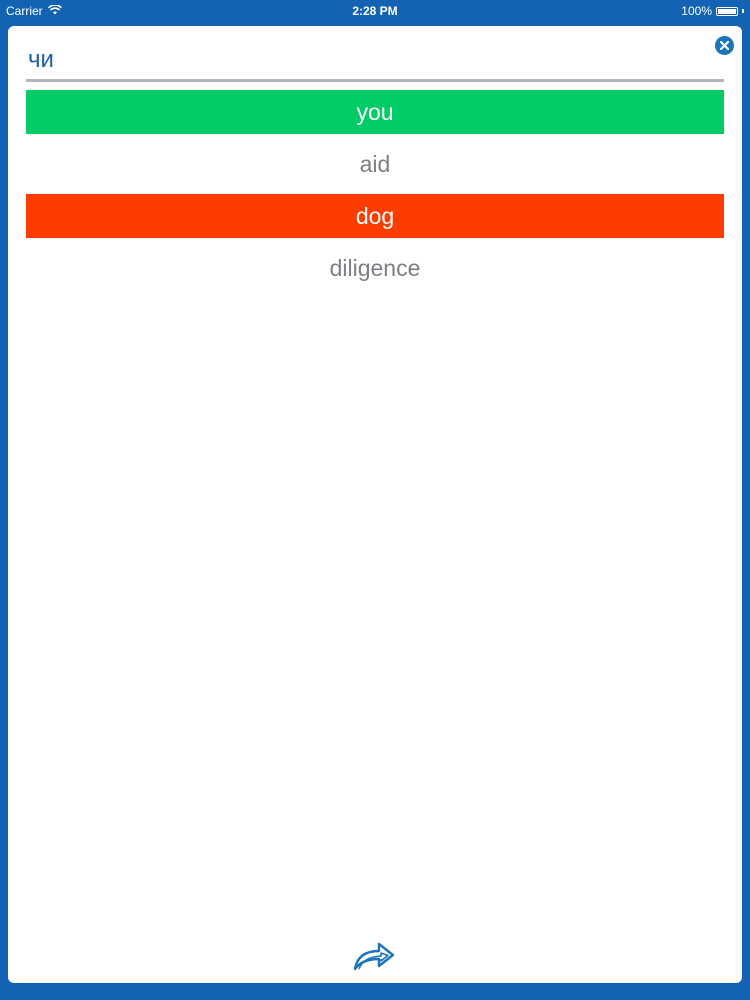 This screenshot has height=1000, width=750. What do you see at coordinates (375, 112) in the screenshot?
I see `answer-option: you` at bounding box center [375, 112].